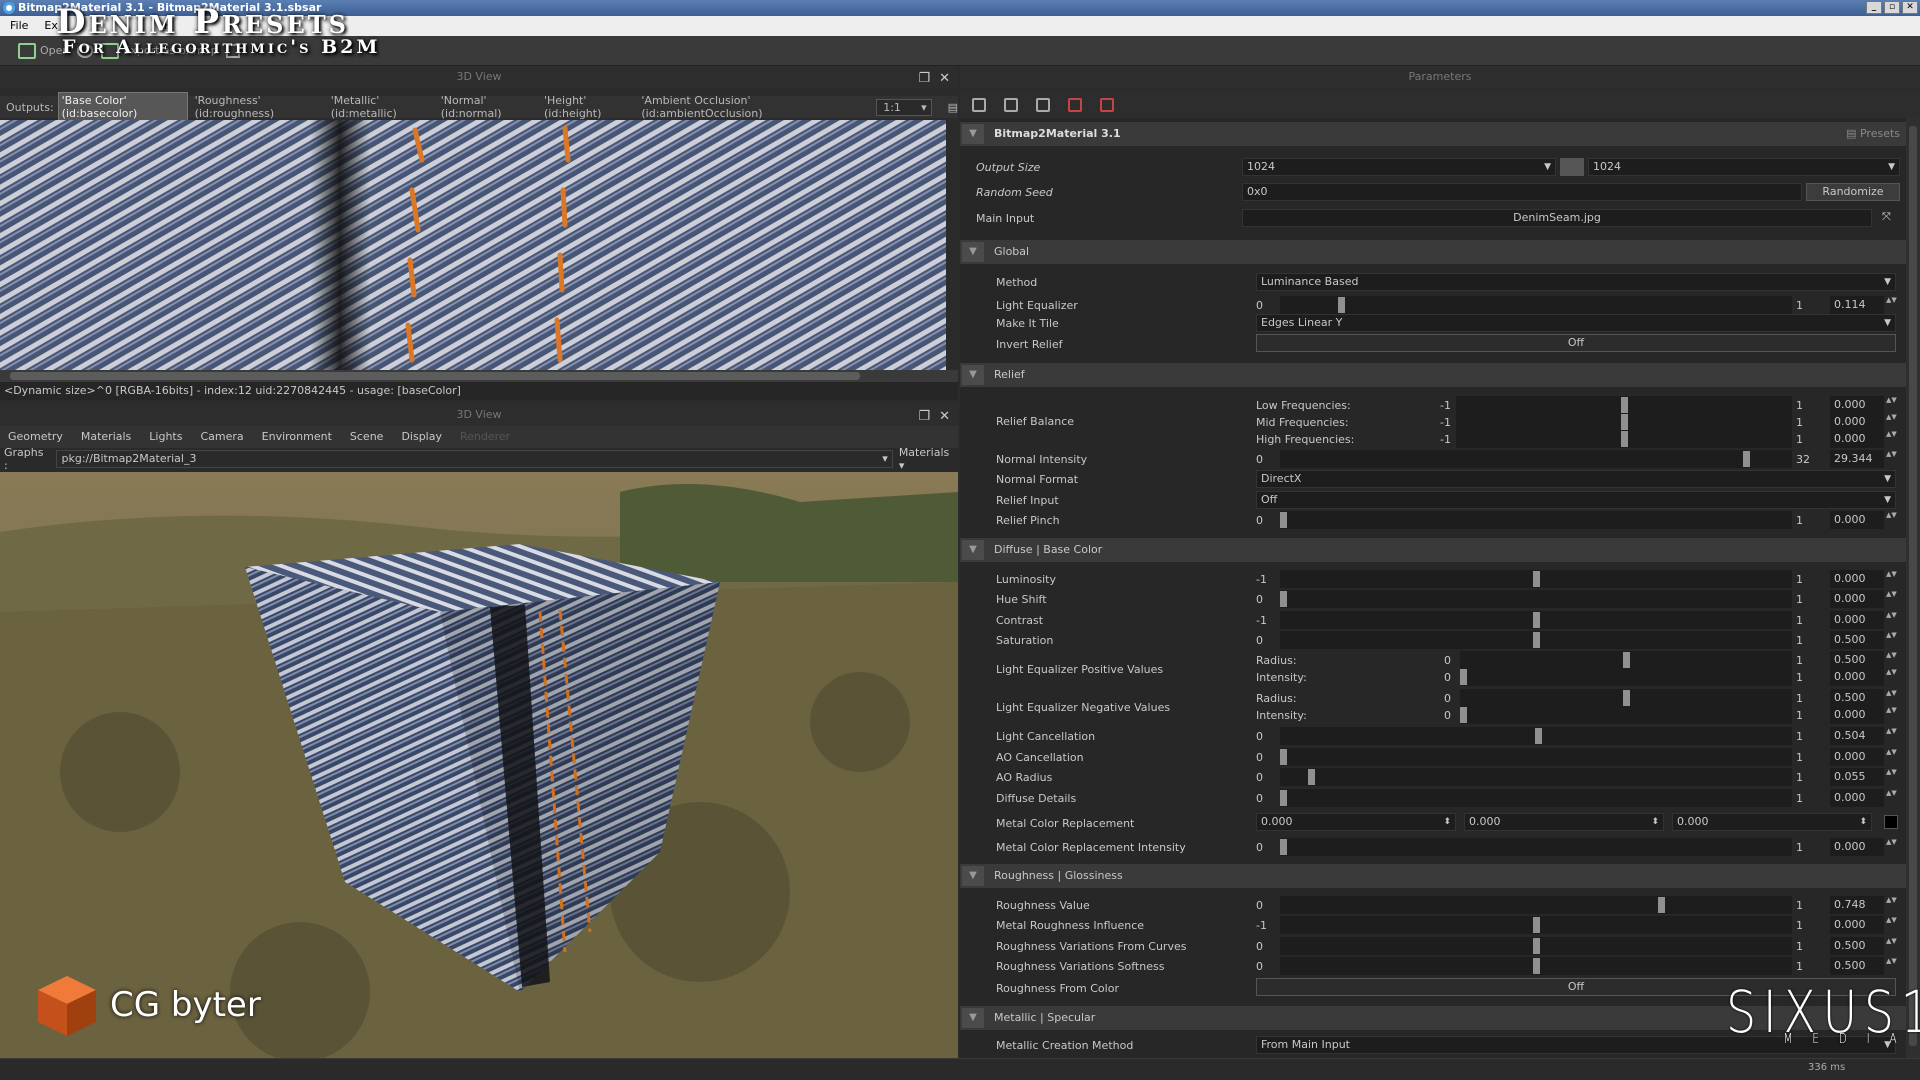  I want to click on randomize-button: Randomize, so click(1853, 192).